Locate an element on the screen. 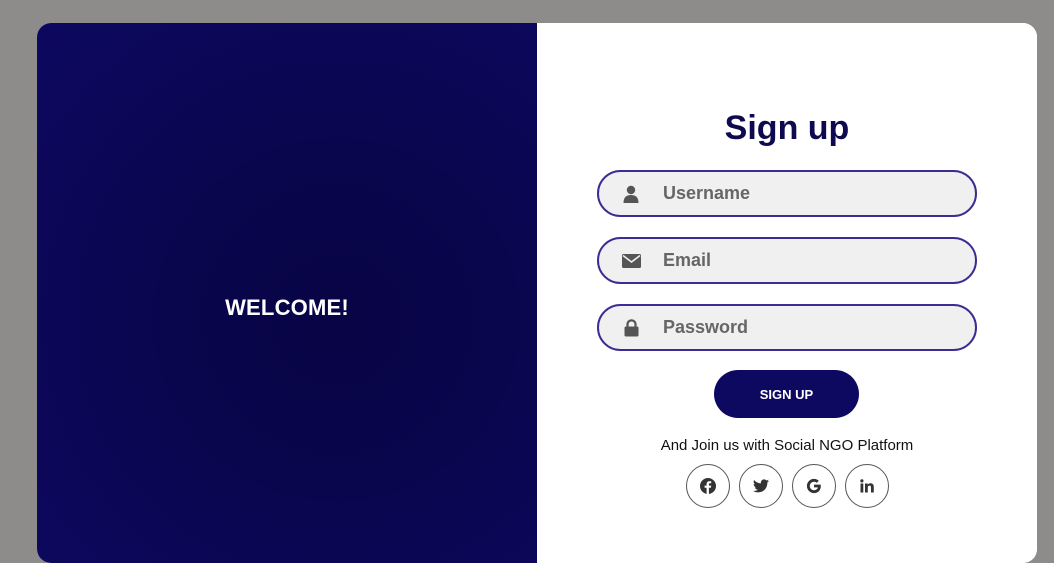 This screenshot has height=563, width=1054. linkedin-icon is located at coordinates (867, 486).